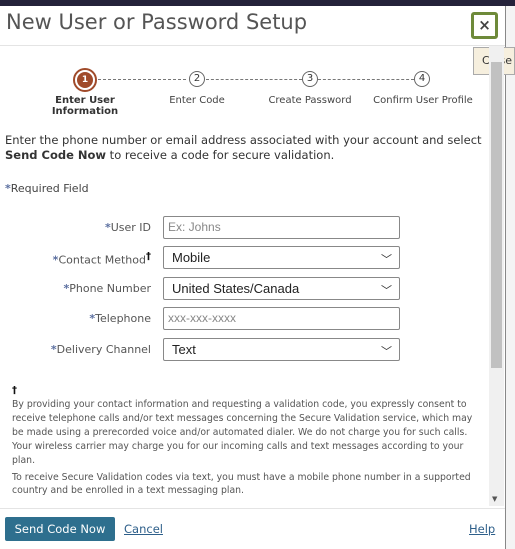 The image size is (515, 549). What do you see at coordinates (281, 349) in the screenshot?
I see `delivery-channel-select: Text ﹀` at bounding box center [281, 349].